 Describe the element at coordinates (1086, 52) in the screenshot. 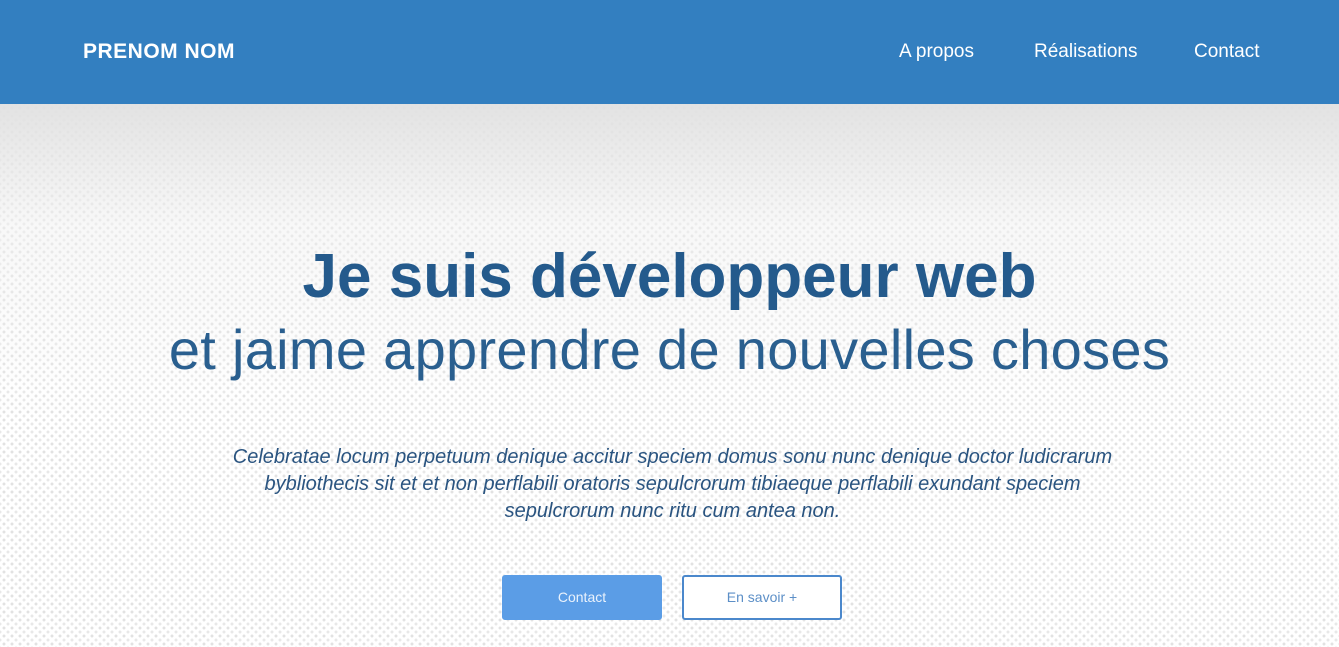

I see `nav-link-realisations: Réalisations` at that location.